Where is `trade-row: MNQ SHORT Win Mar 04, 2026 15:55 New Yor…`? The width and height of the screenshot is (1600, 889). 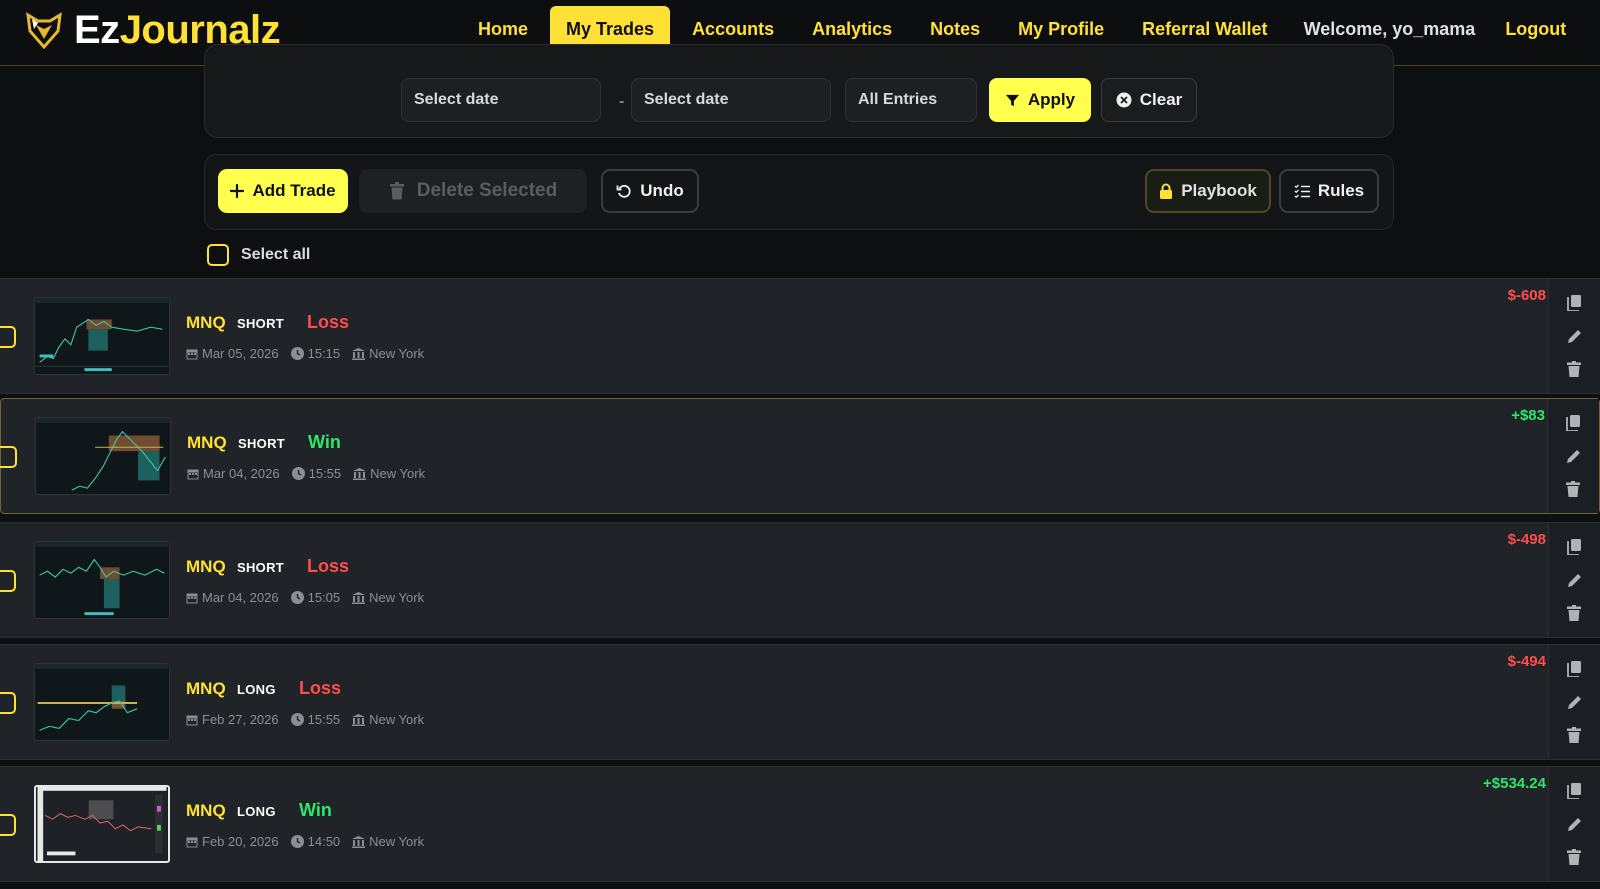
trade-row: MNQ SHORT Win Mar 04, 2026 15:55 New Yor… is located at coordinates (800, 456).